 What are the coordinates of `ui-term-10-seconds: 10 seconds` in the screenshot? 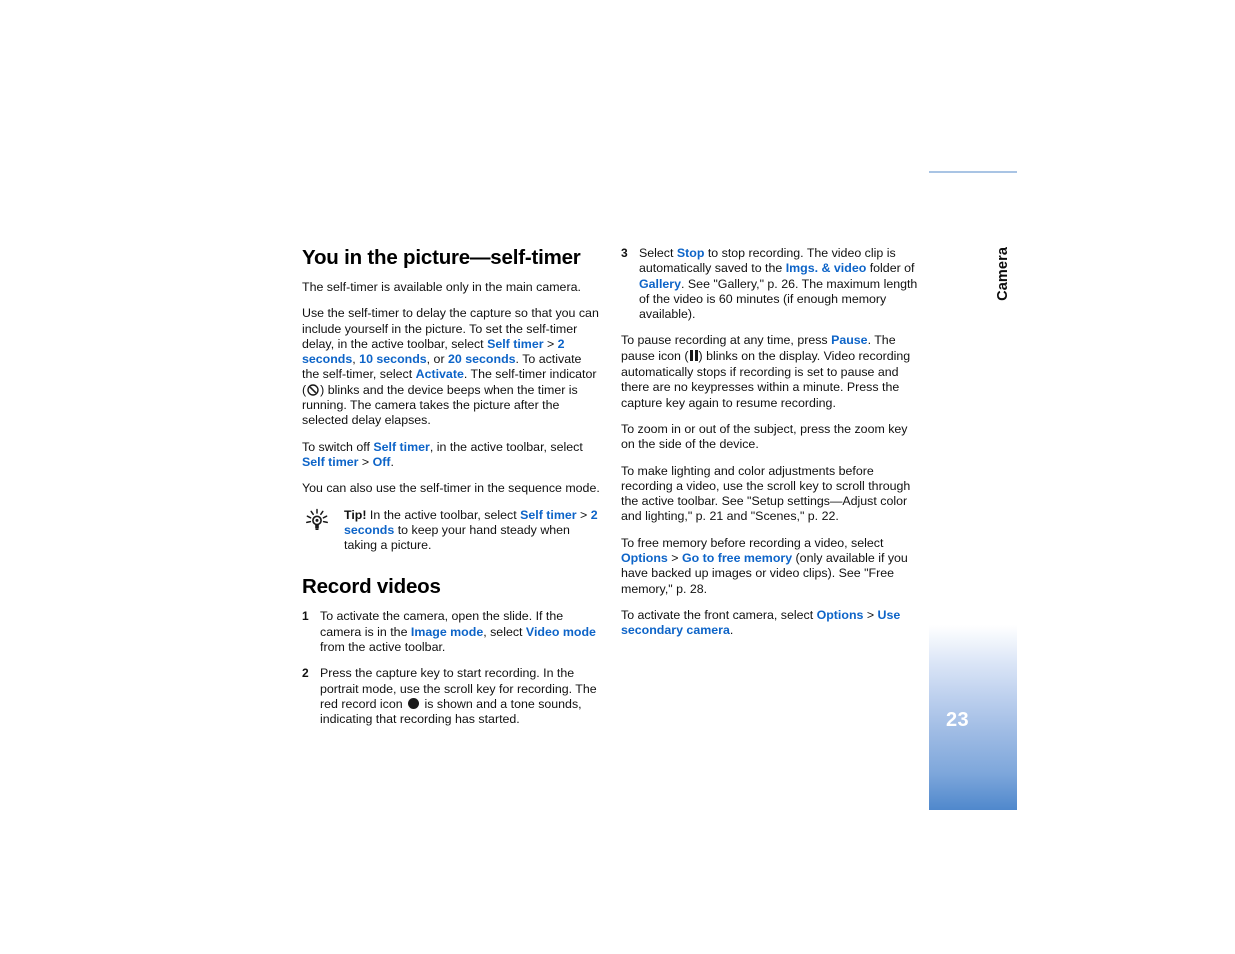 It's located at (393, 359).